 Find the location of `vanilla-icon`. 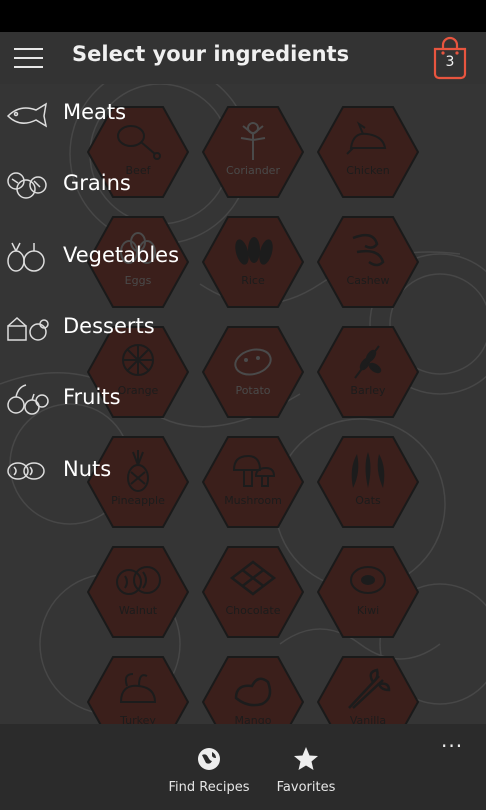

vanilla-icon is located at coordinates (369, 688).